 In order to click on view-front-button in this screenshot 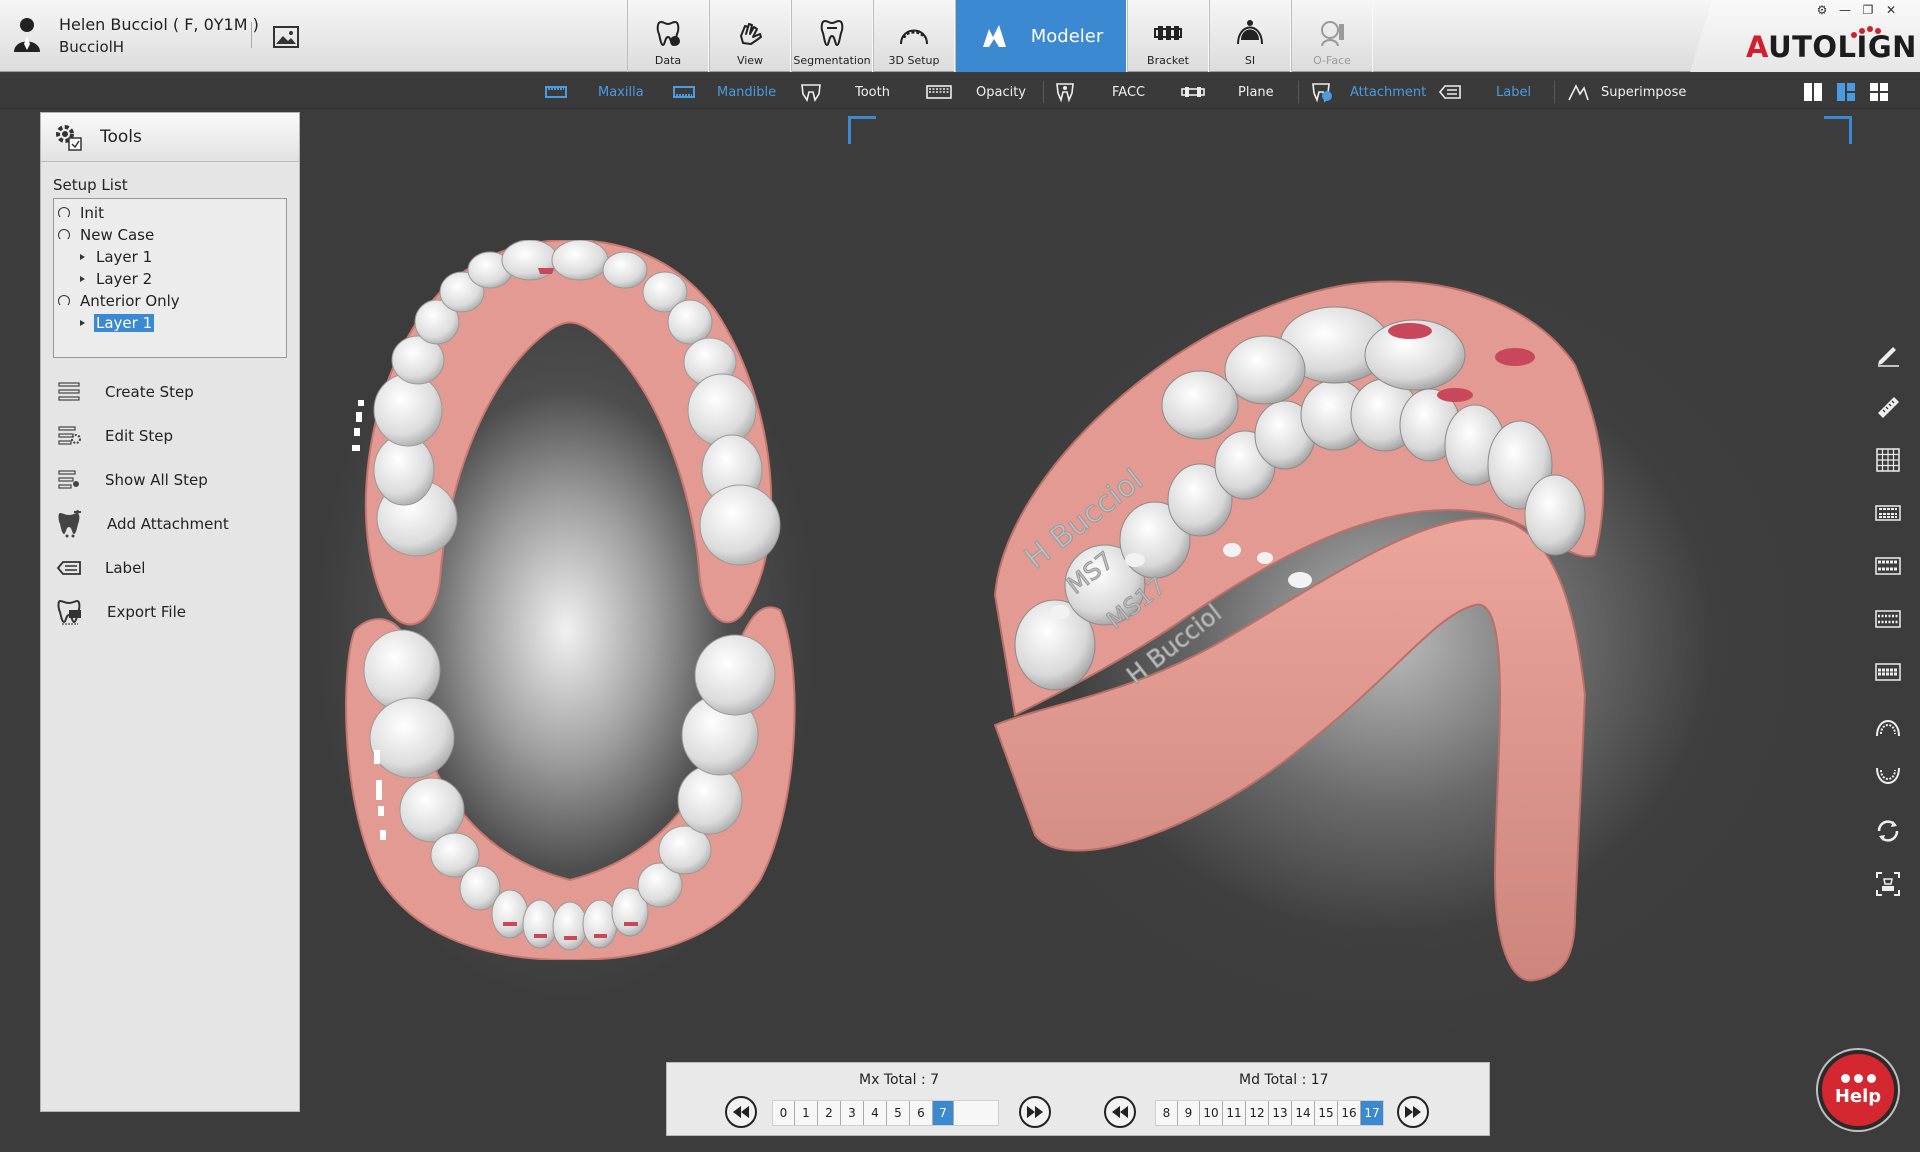, I will do `click(1888, 513)`.